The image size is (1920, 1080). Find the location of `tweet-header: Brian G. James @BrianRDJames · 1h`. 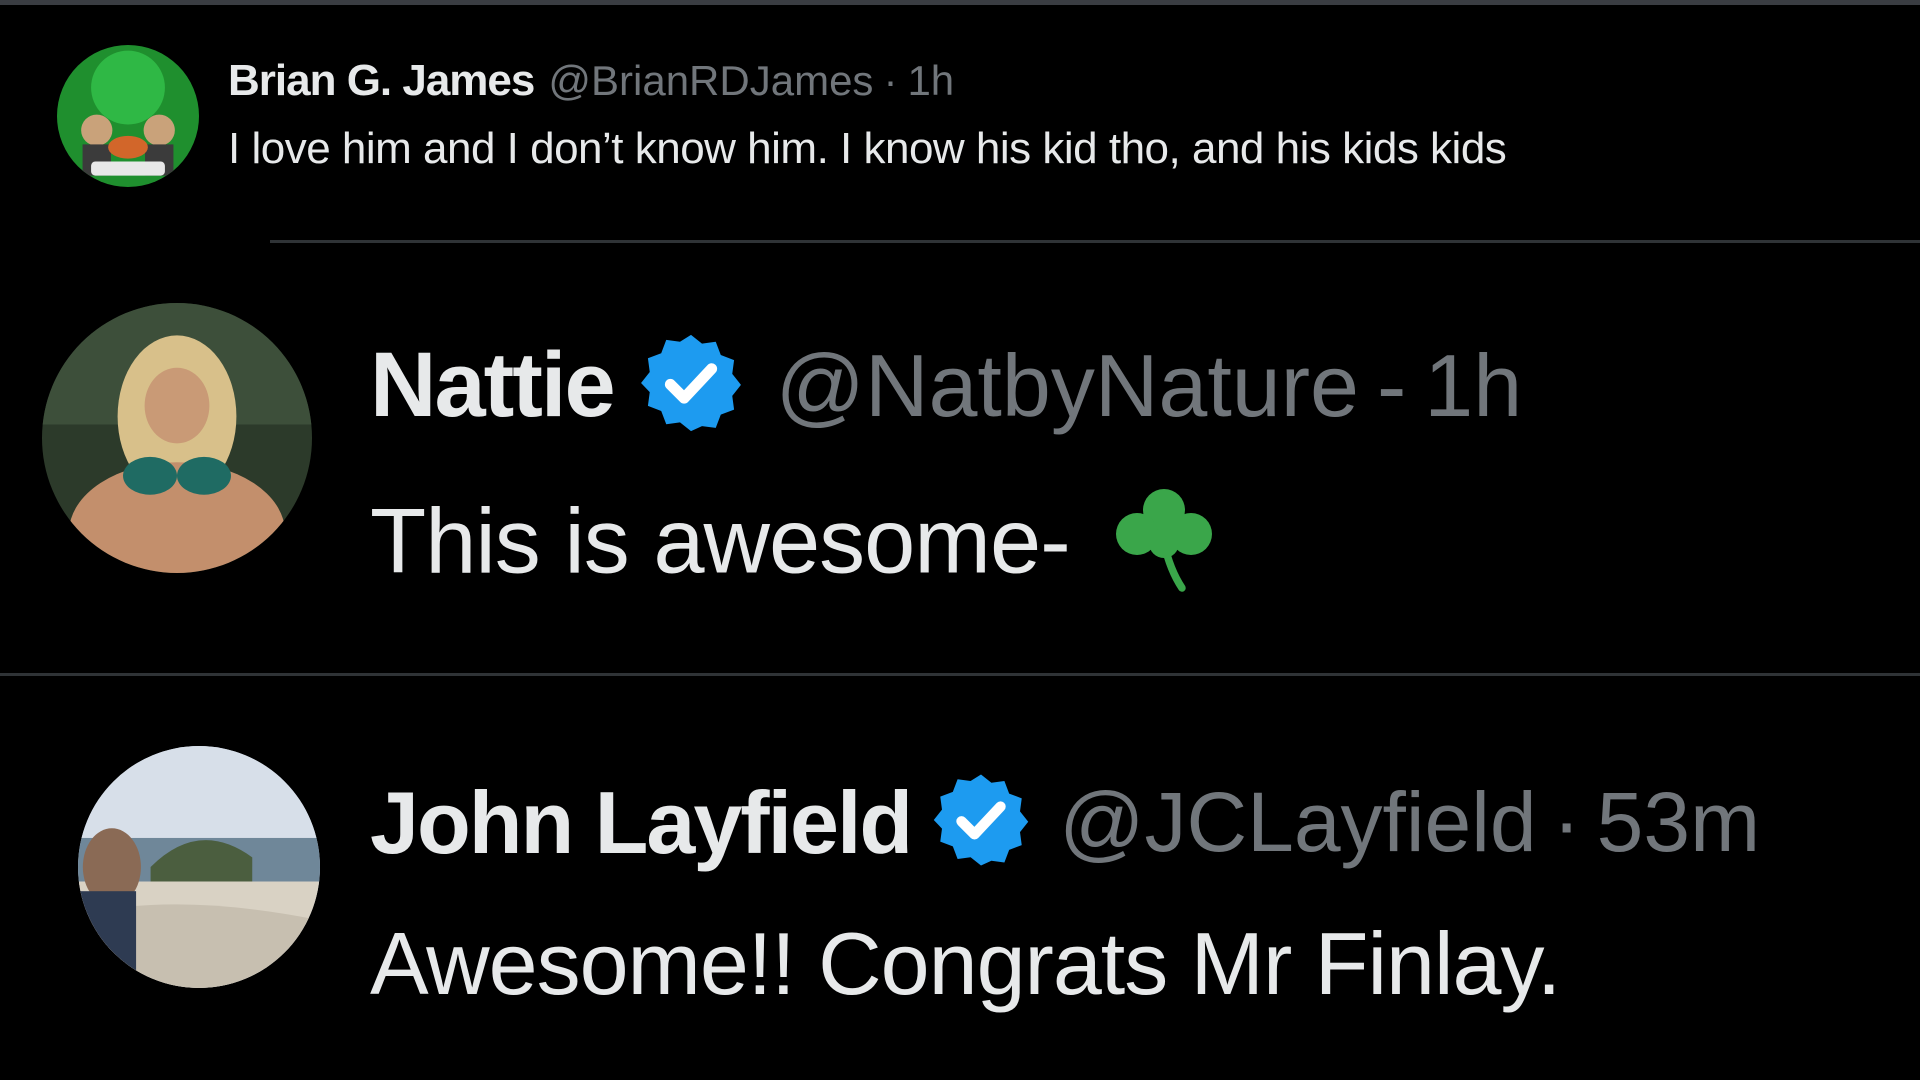

tweet-header: Brian G. James @BrianRDJames · 1h is located at coordinates (867, 81).